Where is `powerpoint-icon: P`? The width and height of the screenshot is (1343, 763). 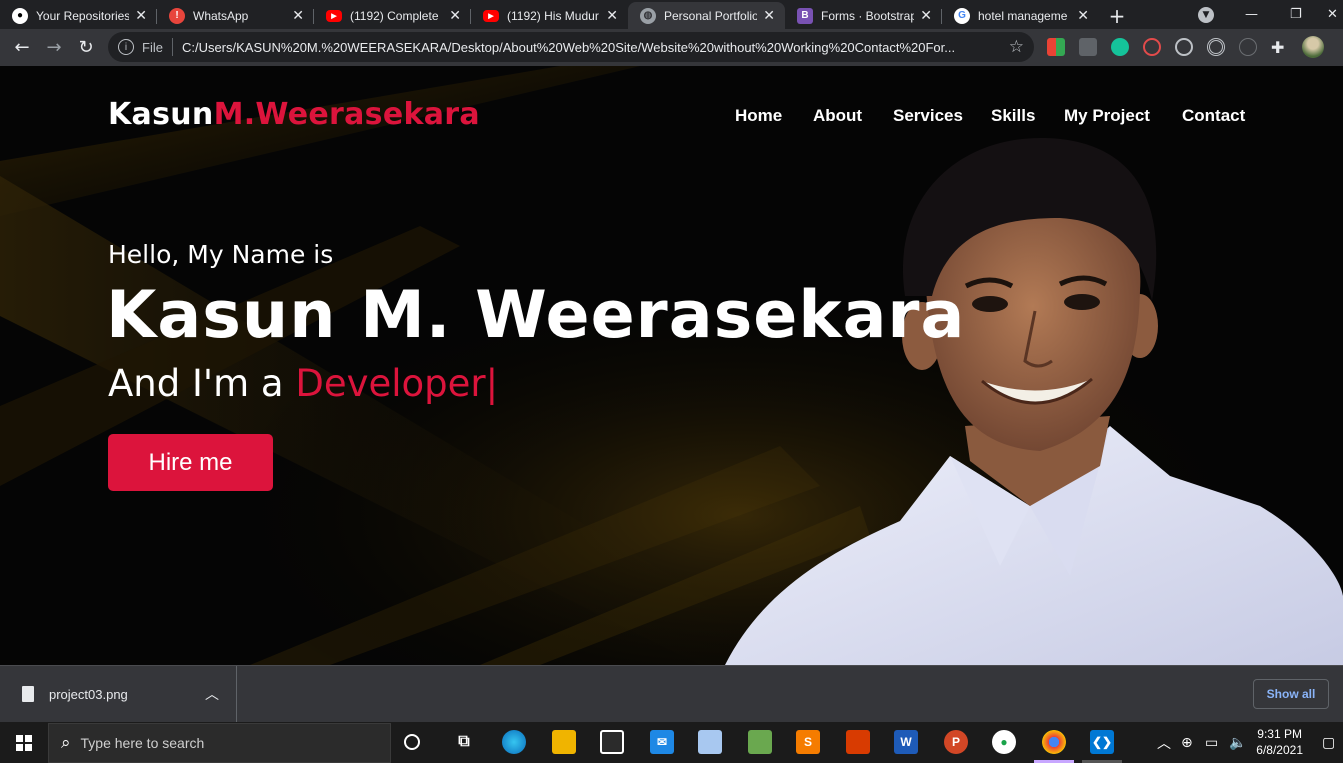 powerpoint-icon: P is located at coordinates (956, 742).